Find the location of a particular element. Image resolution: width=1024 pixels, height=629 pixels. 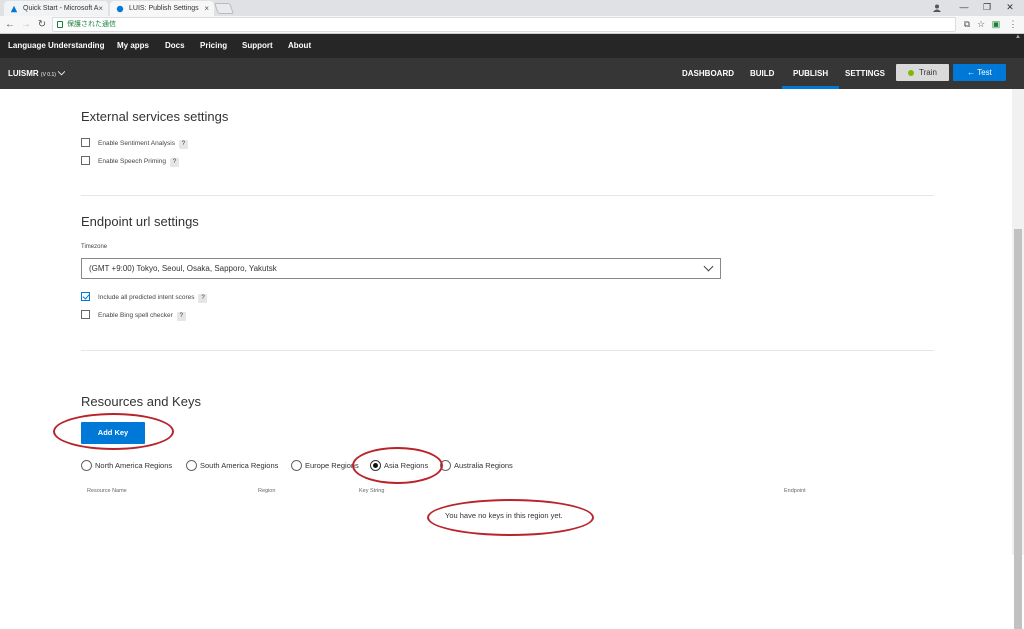

scrollbar-thumb is located at coordinates (1018, 429).